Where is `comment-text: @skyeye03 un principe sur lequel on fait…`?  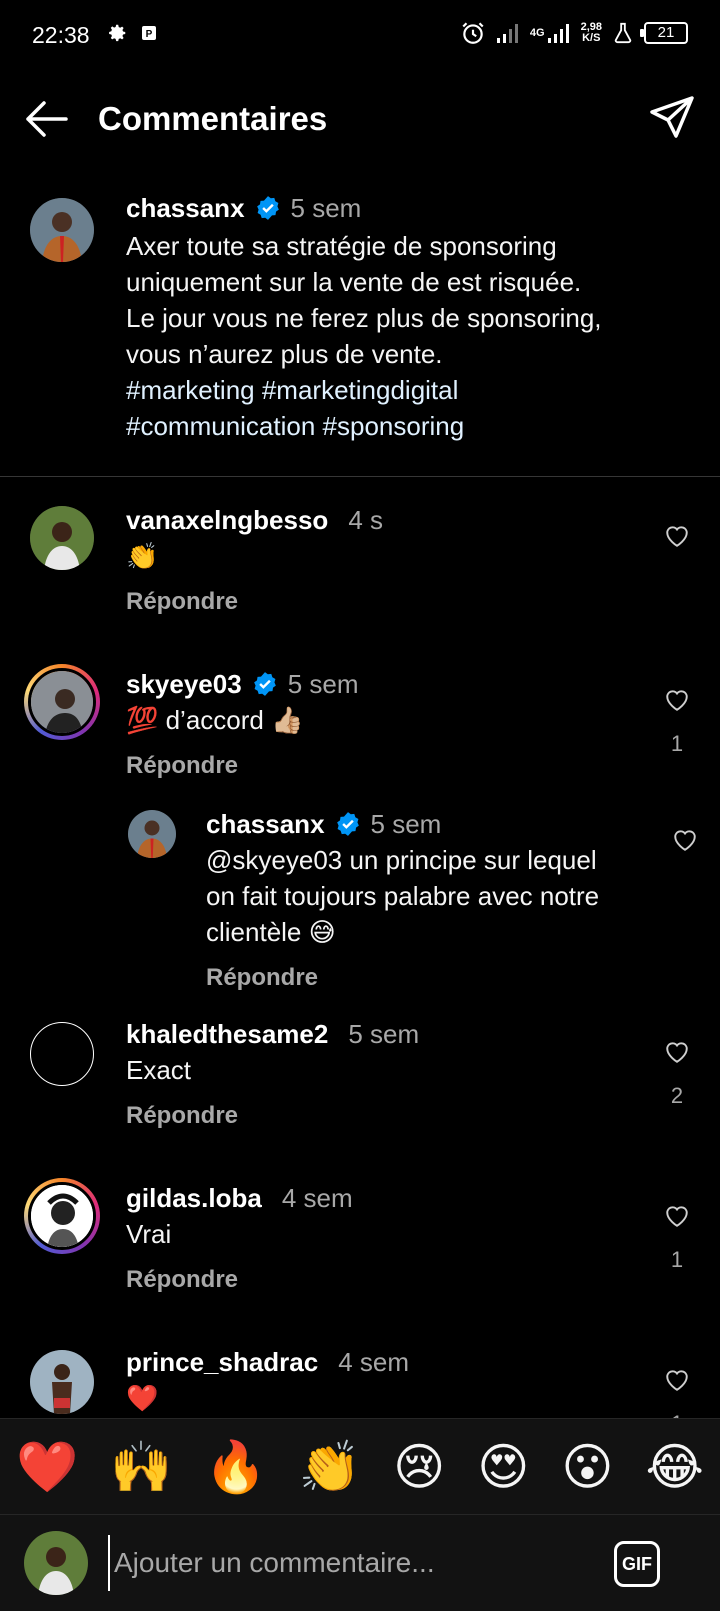 comment-text: @skyeye03 un principe sur lequel on fait… is located at coordinates (403, 896).